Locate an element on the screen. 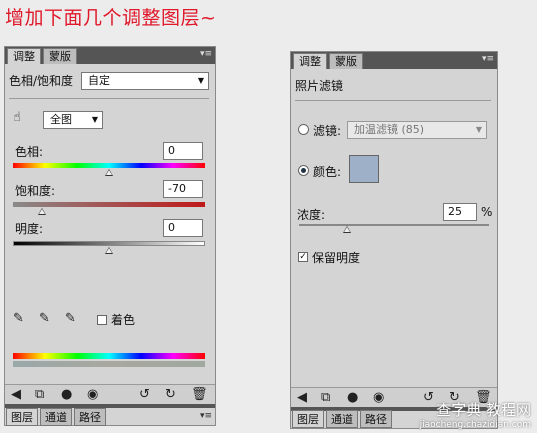 This screenshot has width=537, height=433. adjustment-title: 色相/饱和度 is located at coordinates (41, 81).